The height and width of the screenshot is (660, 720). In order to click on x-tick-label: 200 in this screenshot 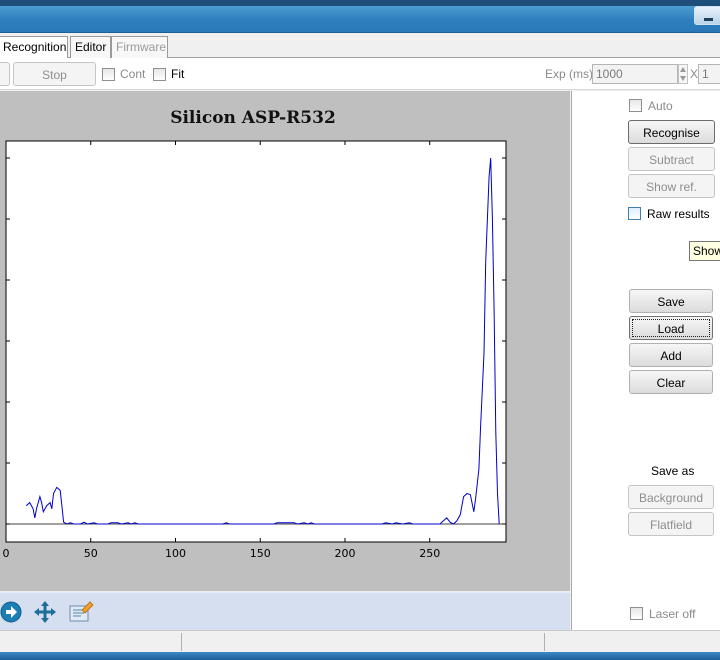, I will do `click(344, 553)`.